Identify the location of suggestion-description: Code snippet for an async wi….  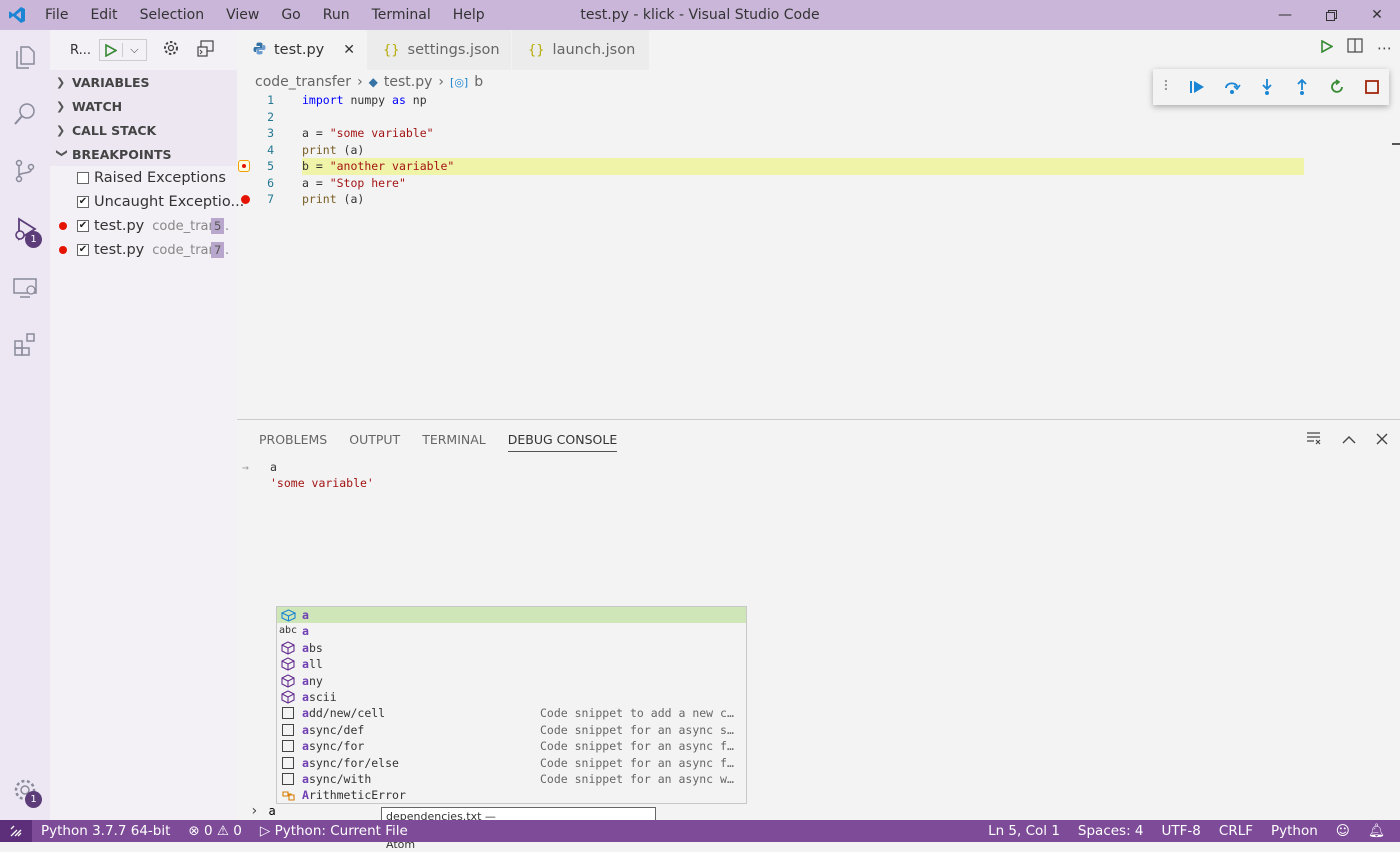
(640, 779).